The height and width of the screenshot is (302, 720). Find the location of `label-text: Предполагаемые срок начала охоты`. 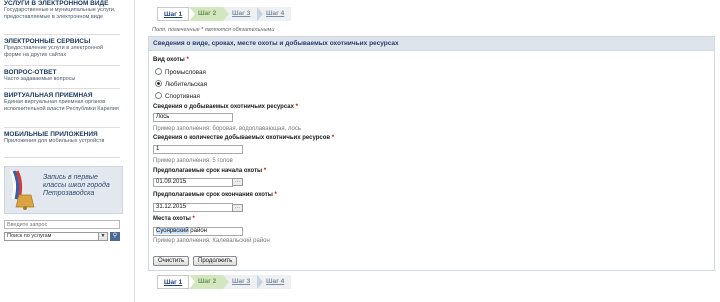

label-text: Предполагаемые срок начала охоты is located at coordinates (208, 171).